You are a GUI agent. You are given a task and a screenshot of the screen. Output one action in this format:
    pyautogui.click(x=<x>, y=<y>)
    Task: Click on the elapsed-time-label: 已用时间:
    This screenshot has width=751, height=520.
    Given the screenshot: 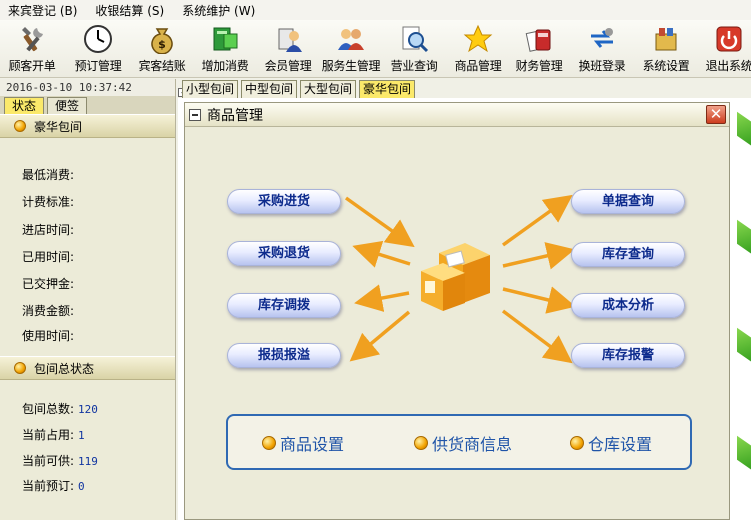 What is the action you would take?
    pyautogui.click(x=48, y=257)
    